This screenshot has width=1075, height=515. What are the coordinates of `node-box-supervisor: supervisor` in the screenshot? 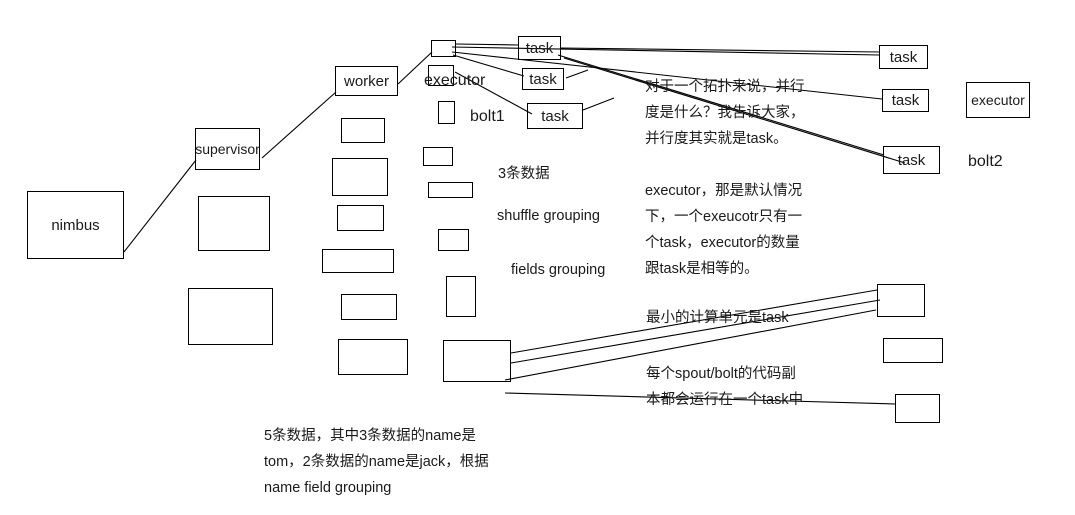 It's located at (227, 149).